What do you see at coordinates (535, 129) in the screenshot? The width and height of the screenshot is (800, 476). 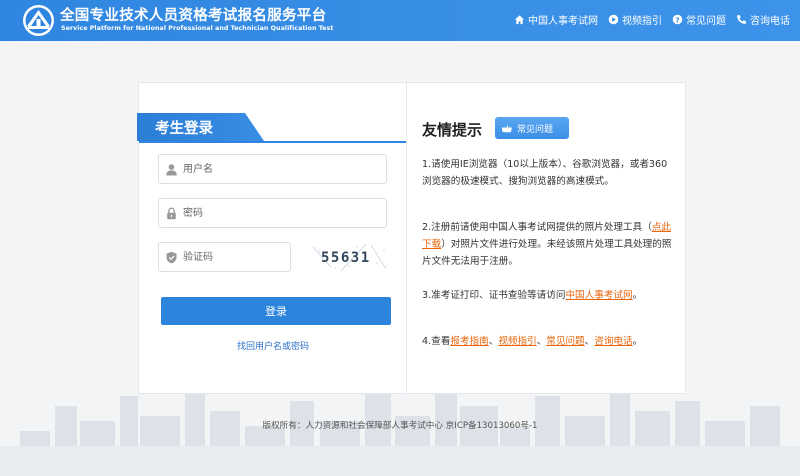 I see `faq-button-label: 常见问题` at bounding box center [535, 129].